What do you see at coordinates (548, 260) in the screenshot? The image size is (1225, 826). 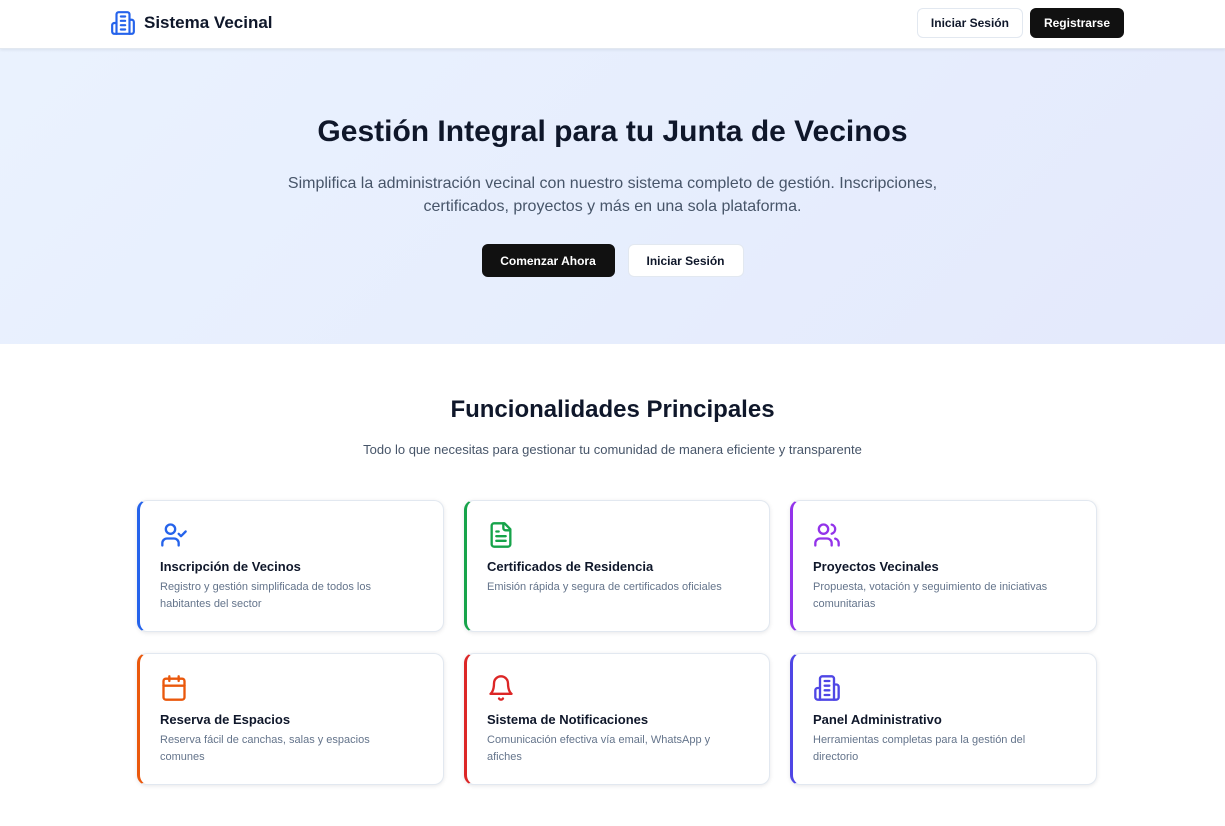 I see `start-now-button: Comenzar Ahora` at bounding box center [548, 260].